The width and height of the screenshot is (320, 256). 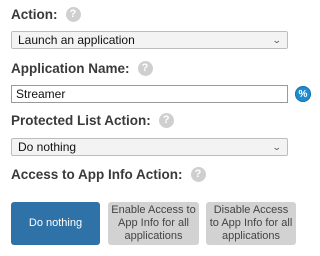 What do you see at coordinates (41, 94) in the screenshot?
I see `app-name-value: Streamer` at bounding box center [41, 94].